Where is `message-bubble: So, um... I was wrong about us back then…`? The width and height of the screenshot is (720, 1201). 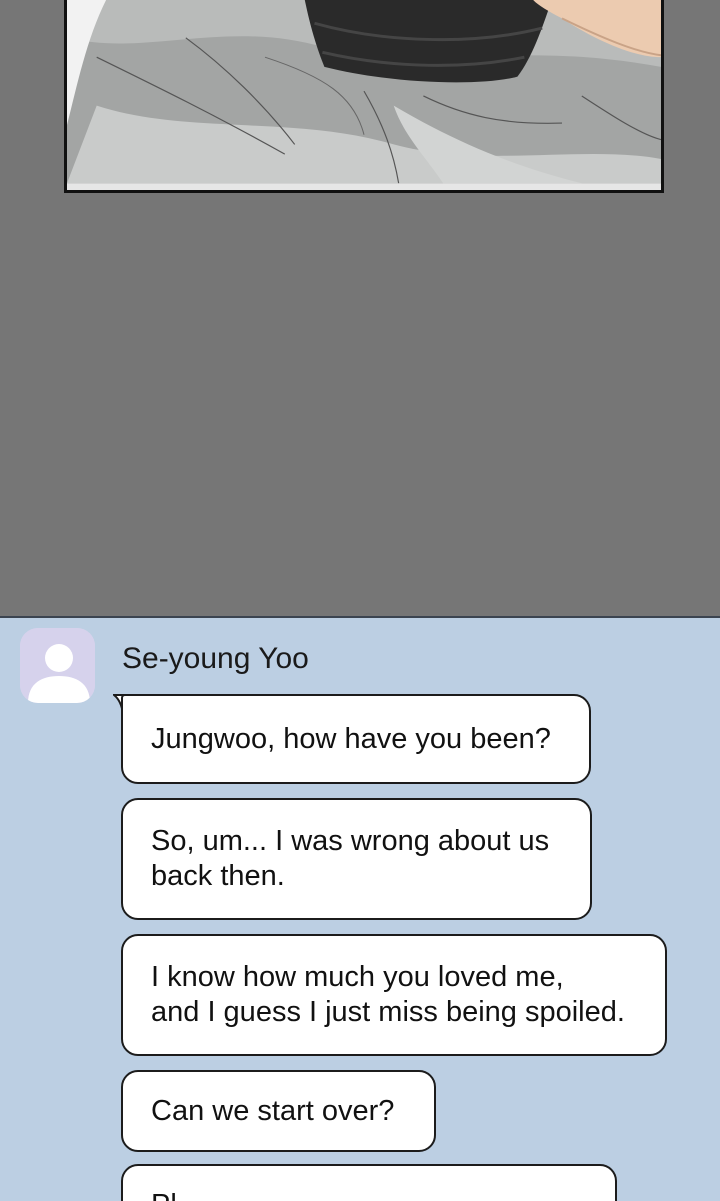
message-bubble: So, um... I was wrong about us back then… is located at coordinates (356, 859).